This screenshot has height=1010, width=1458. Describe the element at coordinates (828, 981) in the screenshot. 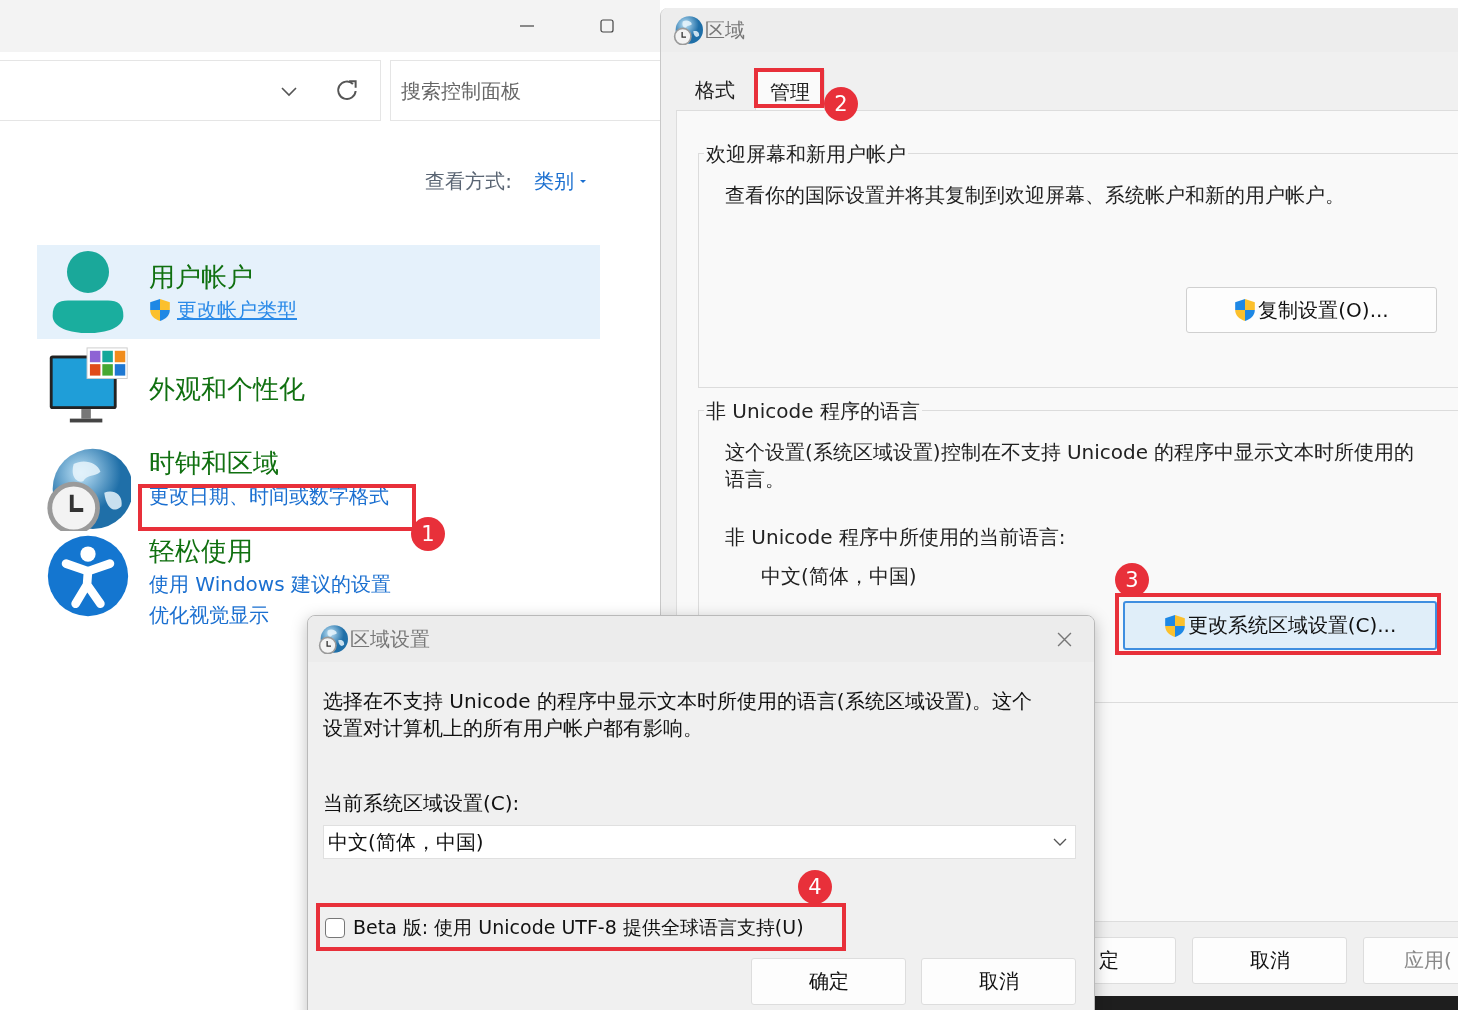

I see `dialog-button: 确定` at that location.